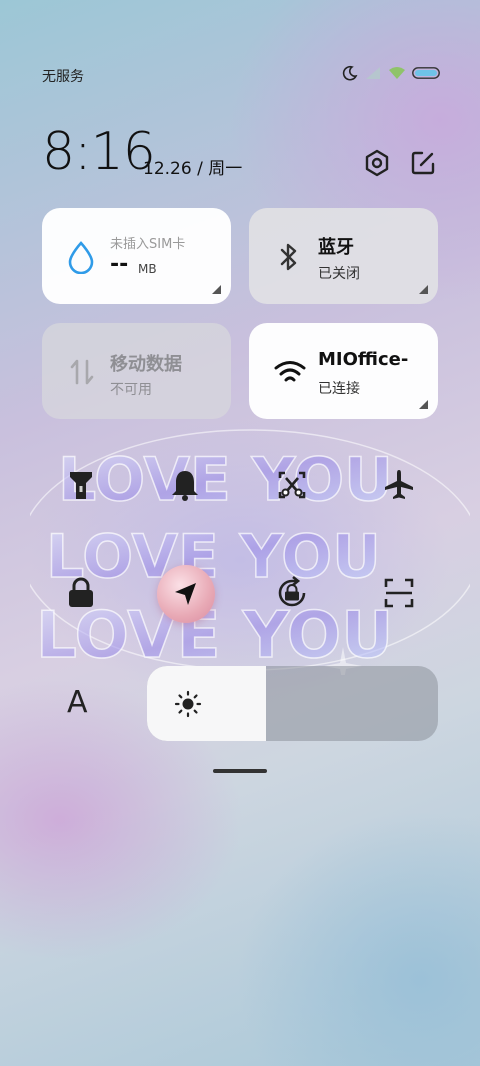 The height and width of the screenshot is (1066, 480). I want to click on data-usage-unit: MB, so click(147, 269).